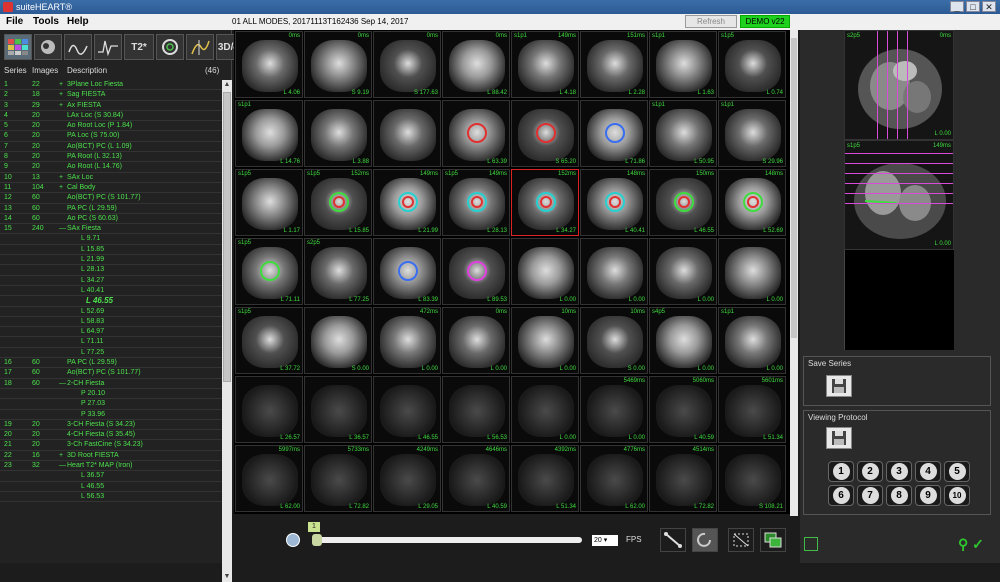 This screenshot has width=1000, height=582. Describe the element at coordinates (108, 47) in the screenshot. I see `waveform-tool` at that location.